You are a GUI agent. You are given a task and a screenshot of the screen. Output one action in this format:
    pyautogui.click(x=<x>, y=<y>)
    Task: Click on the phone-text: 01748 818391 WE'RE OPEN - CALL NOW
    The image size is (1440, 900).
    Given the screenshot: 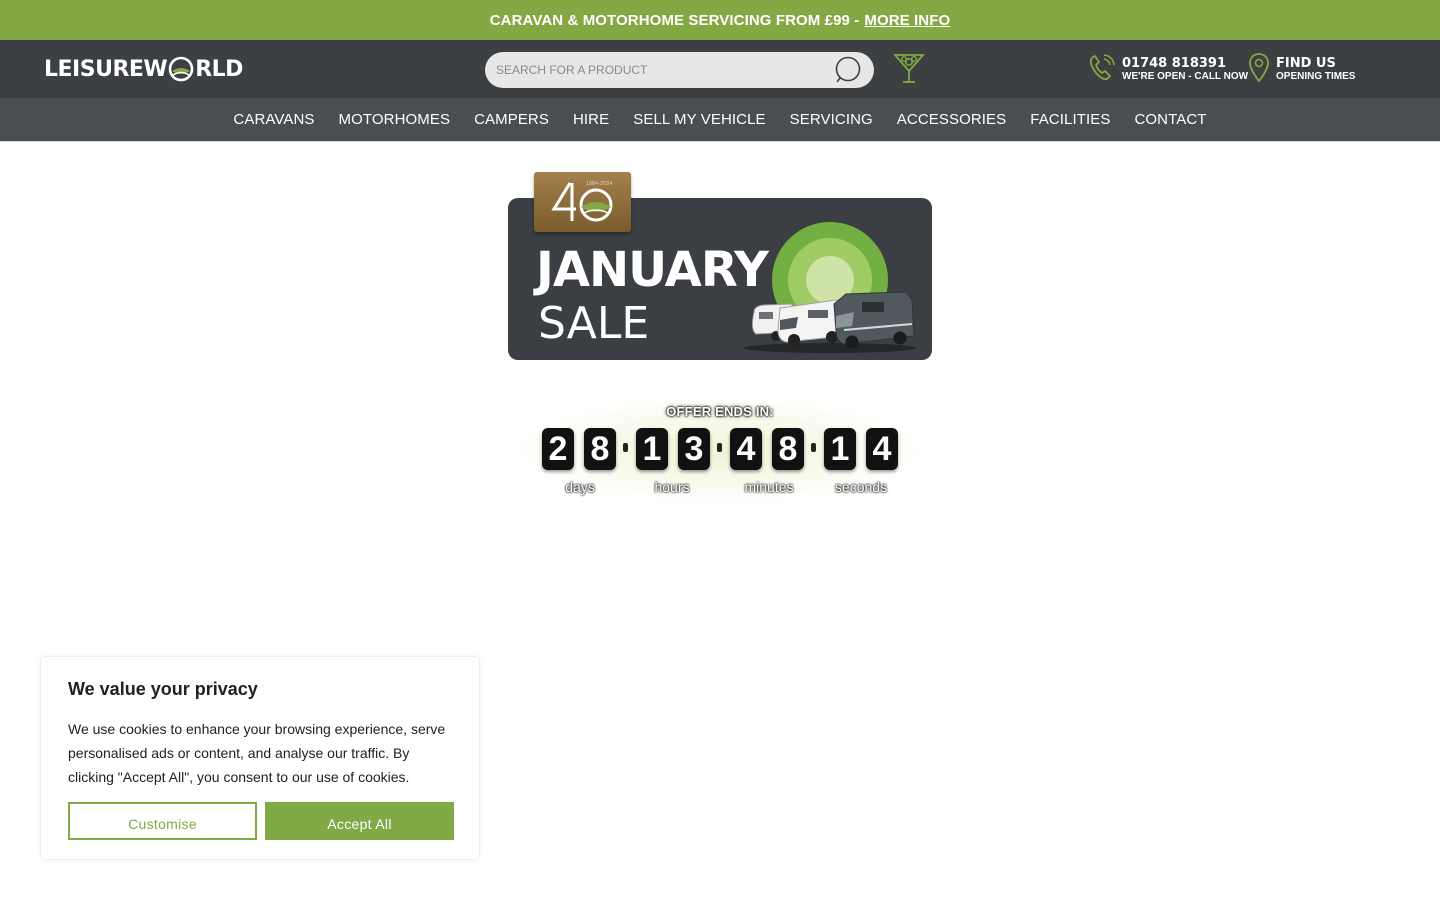 What is the action you would take?
    pyautogui.click(x=1185, y=70)
    